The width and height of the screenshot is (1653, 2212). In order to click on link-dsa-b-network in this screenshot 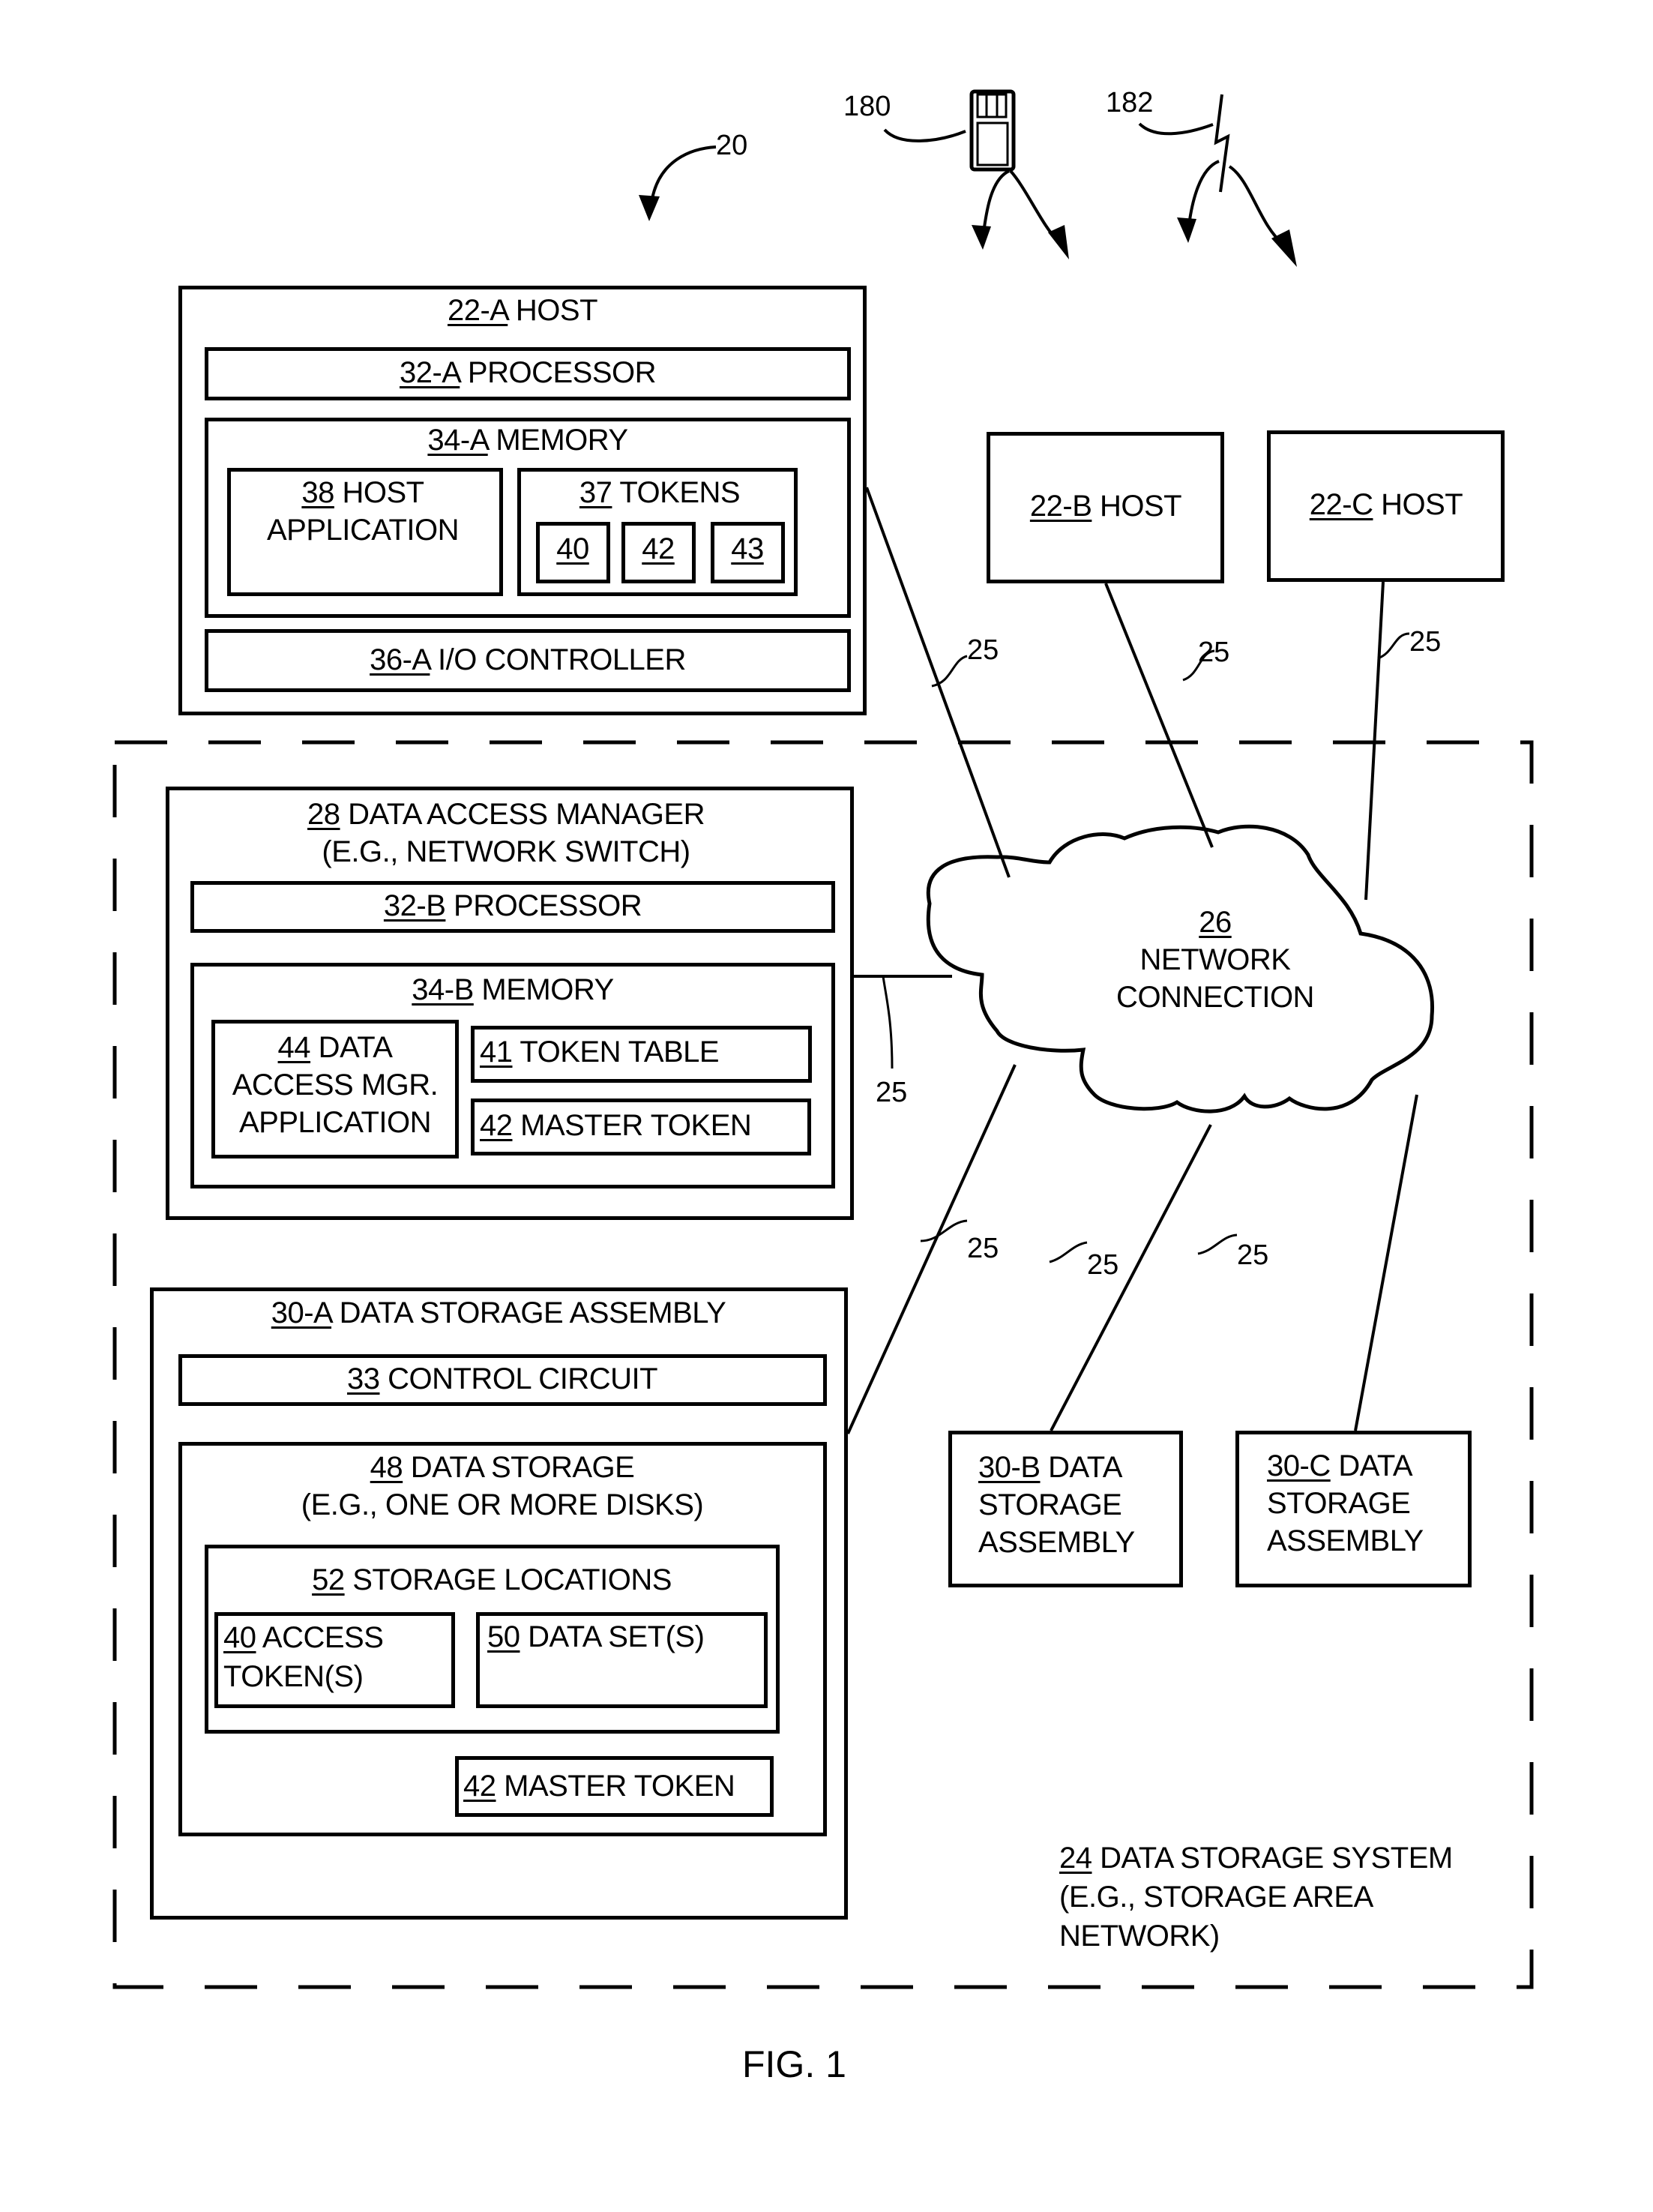, I will do `click(1131, 1277)`.